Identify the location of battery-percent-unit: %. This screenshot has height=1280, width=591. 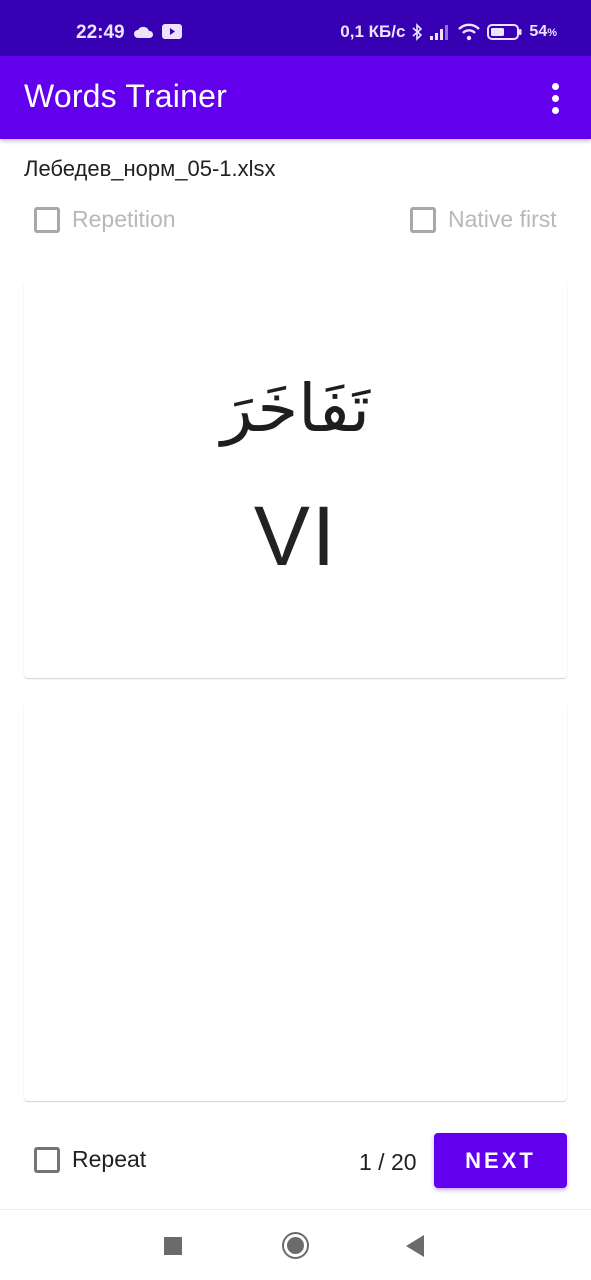
(552, 33).